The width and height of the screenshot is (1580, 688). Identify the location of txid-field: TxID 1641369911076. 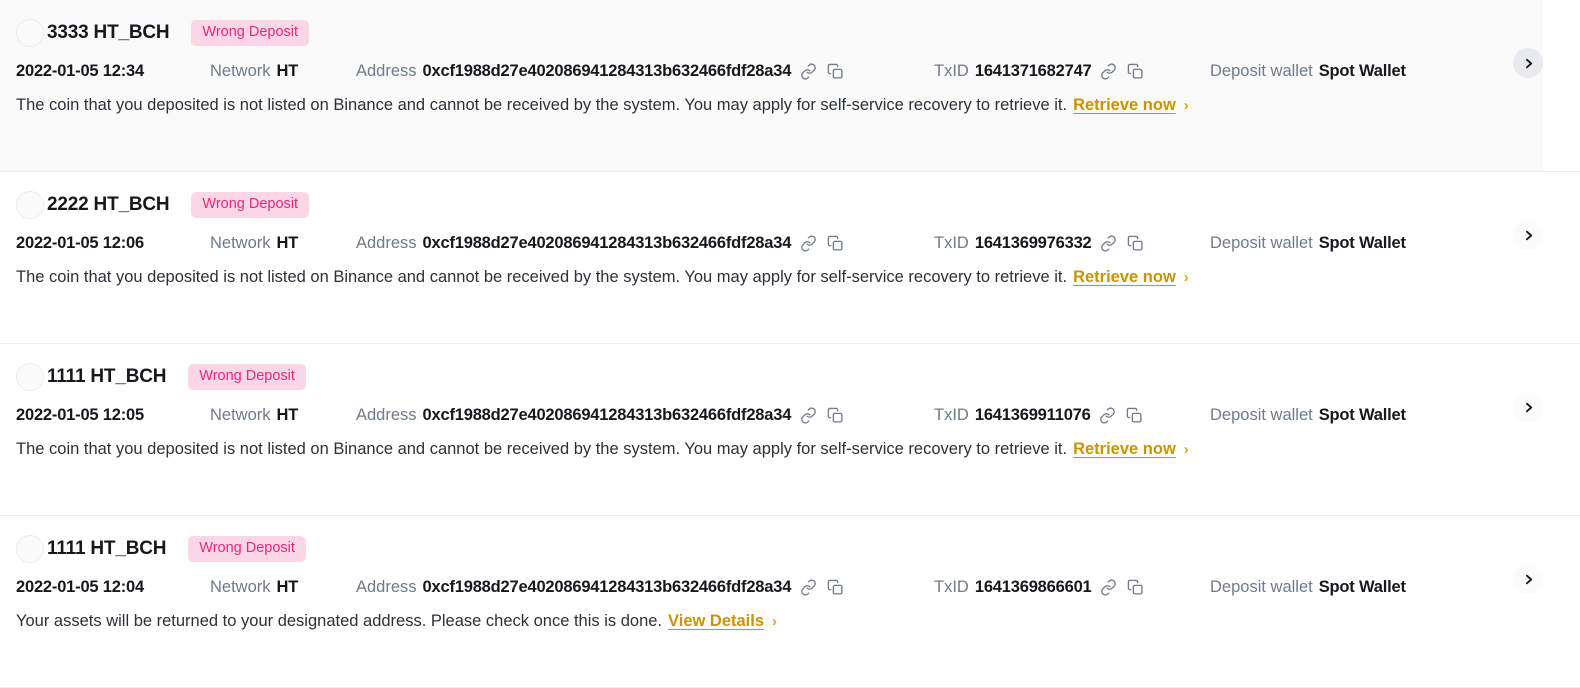
(1072, 415).